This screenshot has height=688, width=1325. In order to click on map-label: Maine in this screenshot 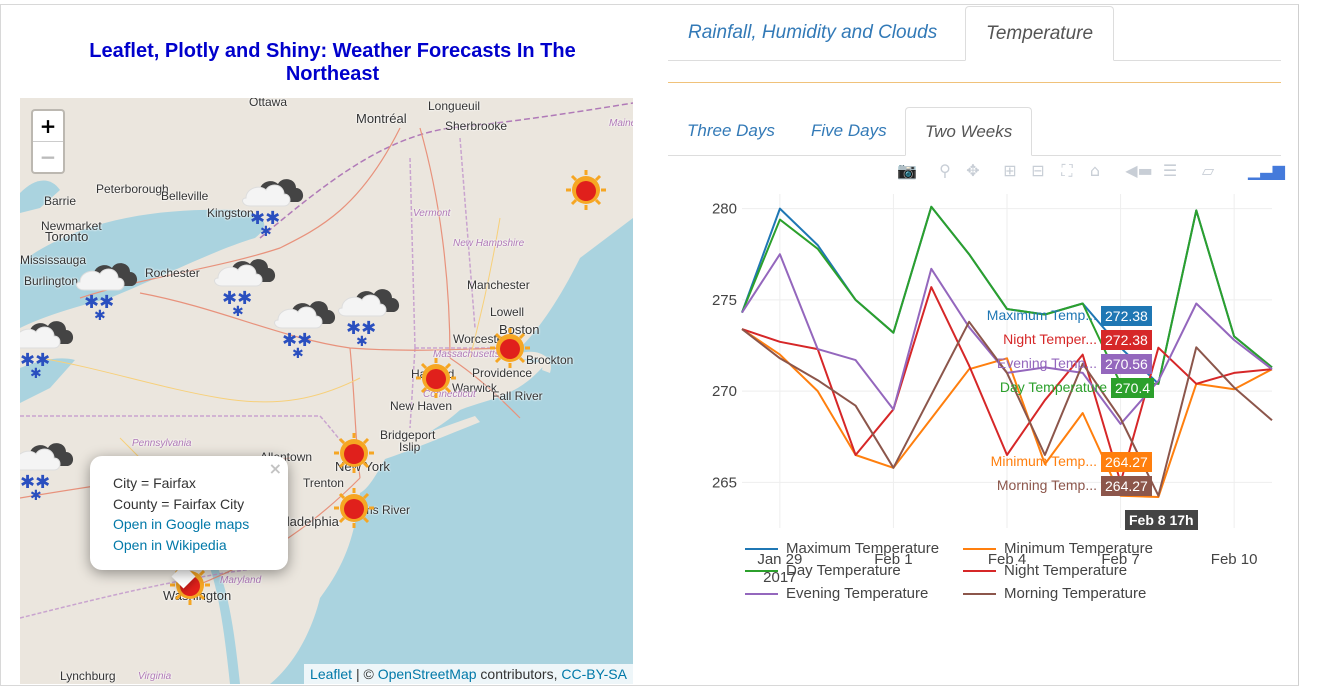, I will do `click(621, 123)`.